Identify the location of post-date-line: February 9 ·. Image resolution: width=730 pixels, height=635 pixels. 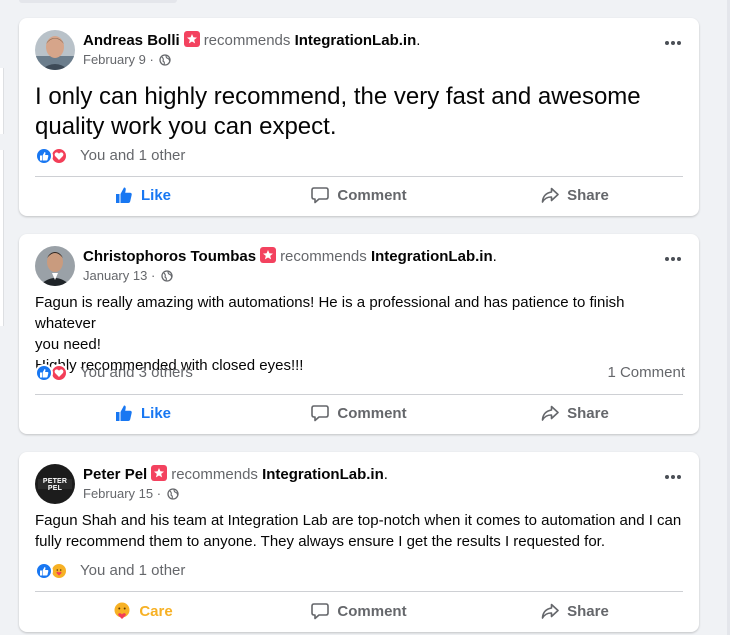
(127, 61).